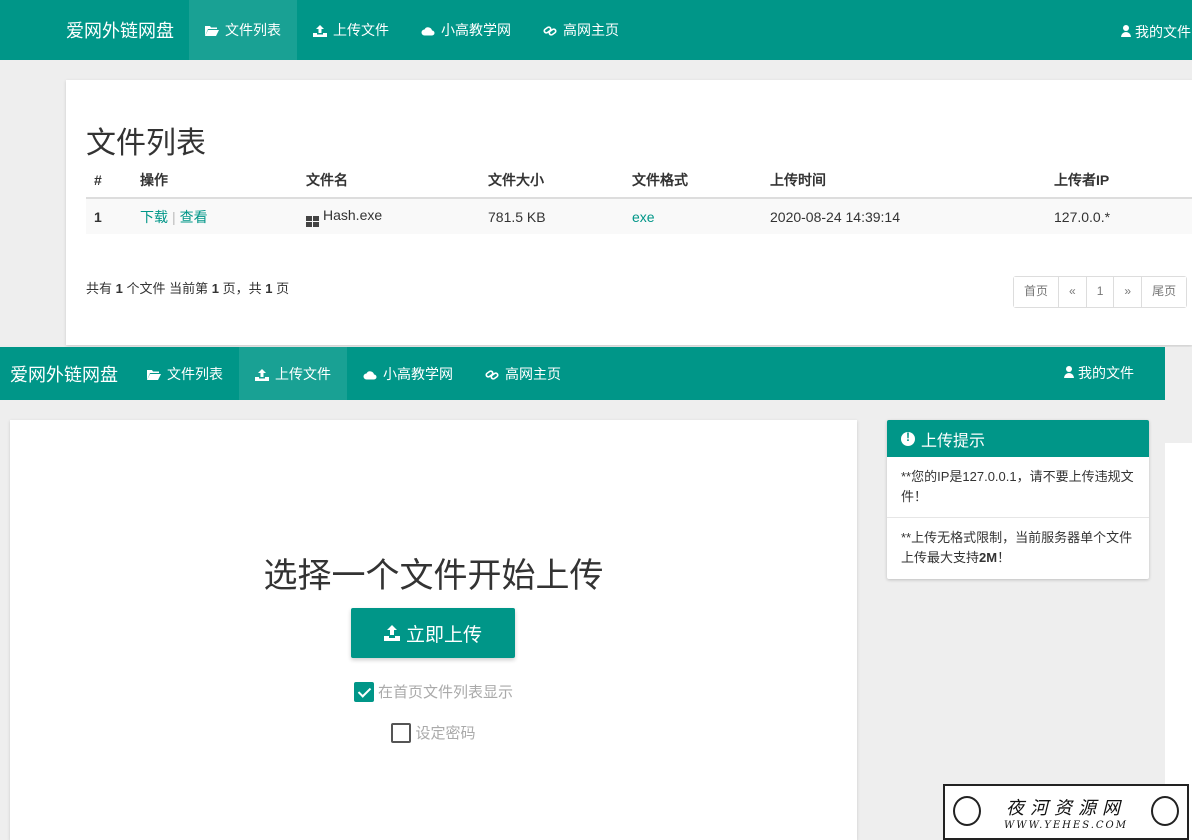 This screenshot has height=840, width=1192. I want to click on row-upload-time: 2020-08-24 14:39:14, so click(912, 216).